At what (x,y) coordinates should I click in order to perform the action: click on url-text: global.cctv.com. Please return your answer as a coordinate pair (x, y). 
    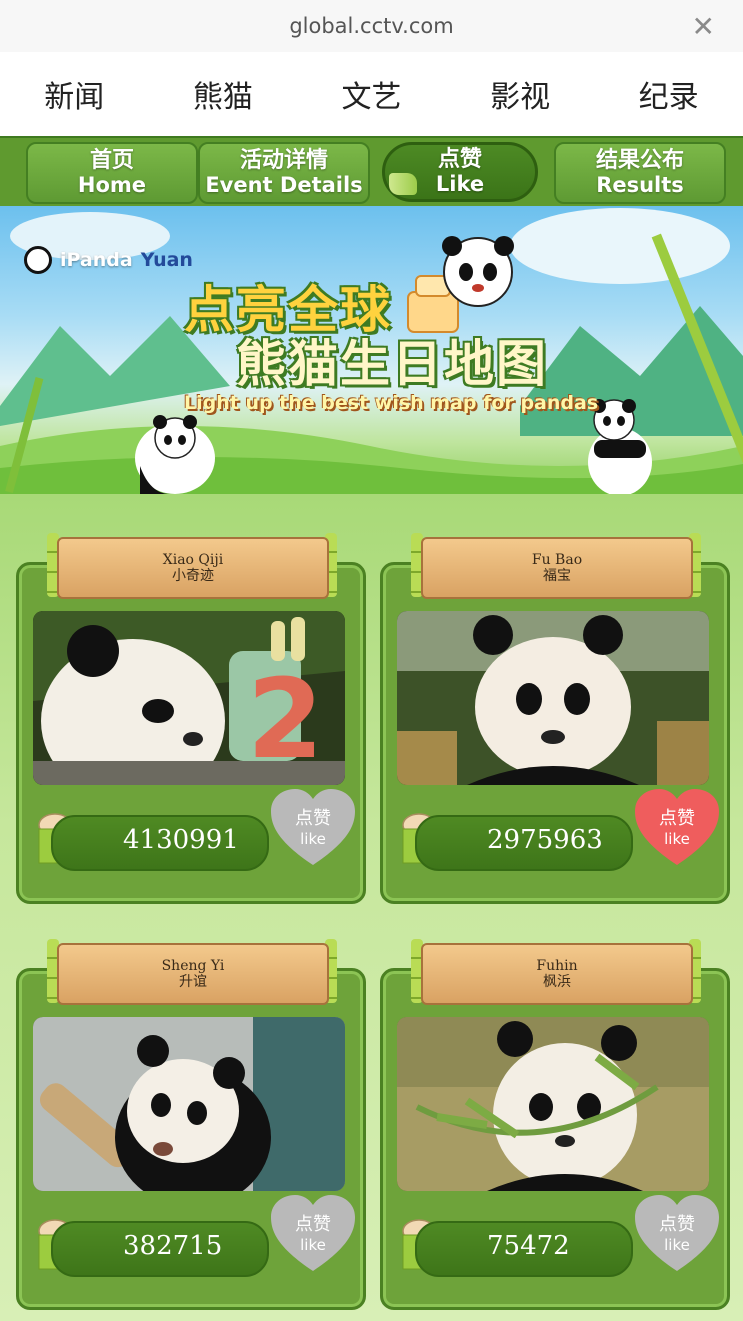
    Looking at the image, I should click on (371, 26).